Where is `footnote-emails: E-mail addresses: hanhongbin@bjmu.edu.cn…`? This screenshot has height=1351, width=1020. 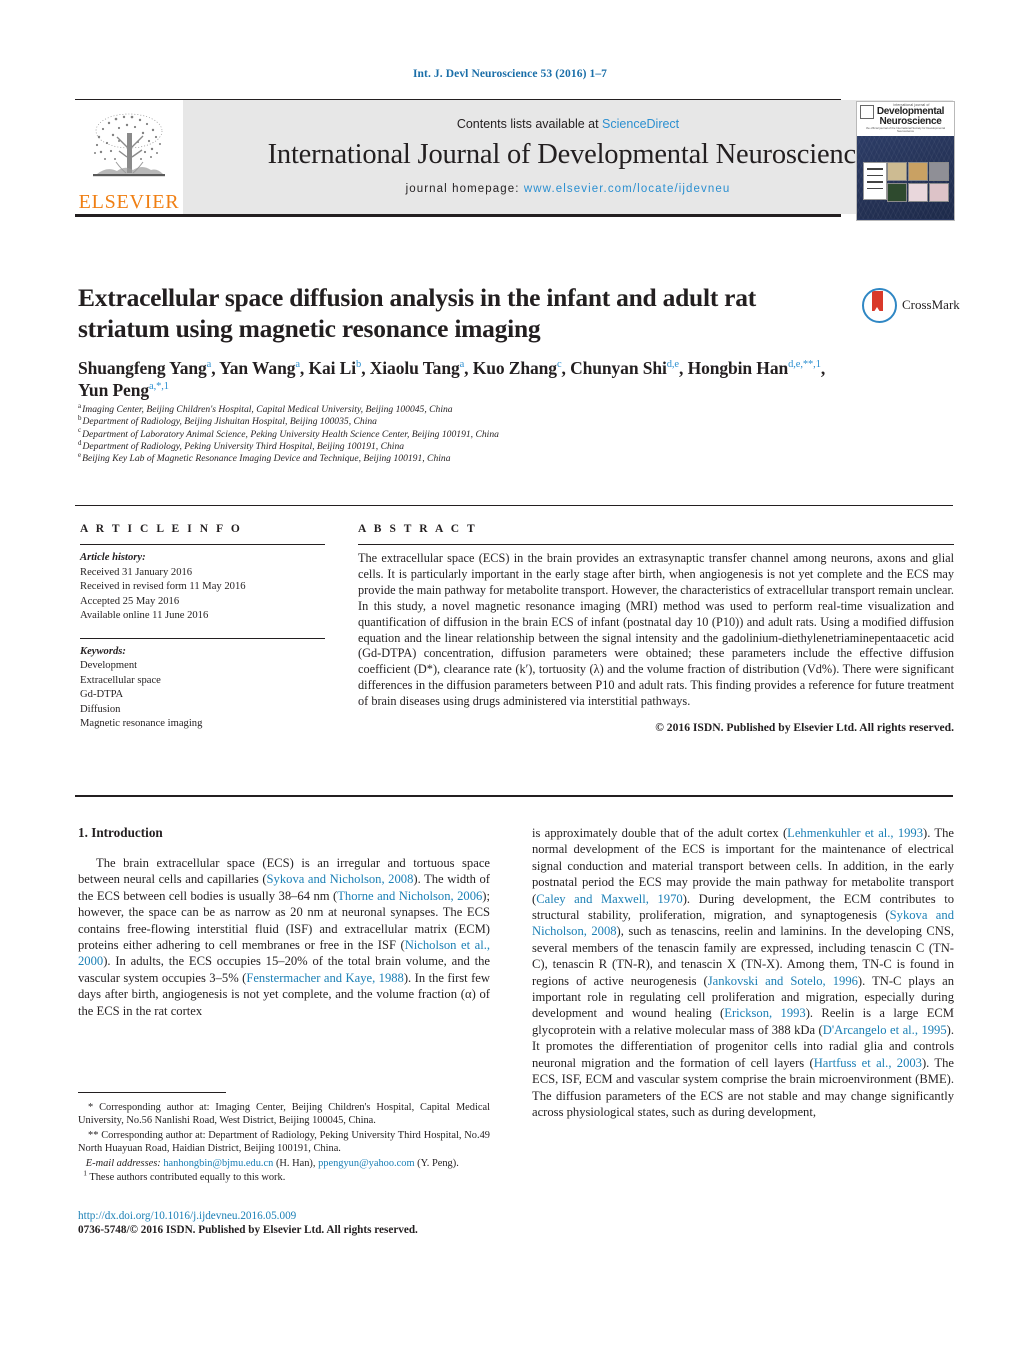 footnote-emails: E-mail addresses: hanhongbin@bjmu.edu.cn… is located at coordinates (284, 1163).